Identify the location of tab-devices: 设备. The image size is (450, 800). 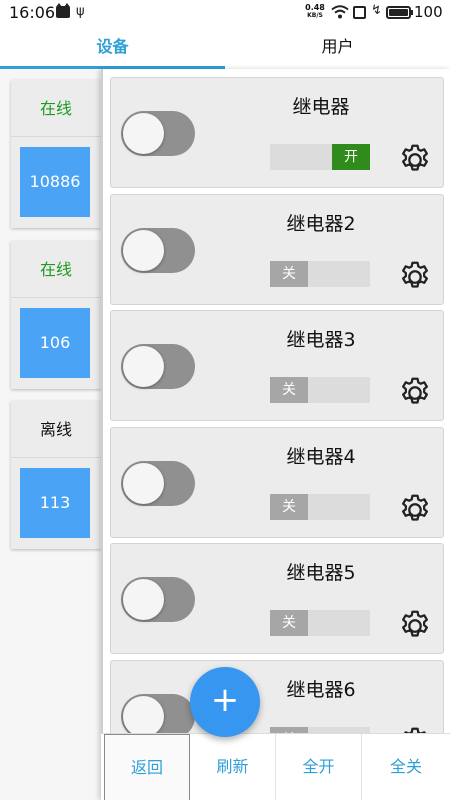
(112, 48).